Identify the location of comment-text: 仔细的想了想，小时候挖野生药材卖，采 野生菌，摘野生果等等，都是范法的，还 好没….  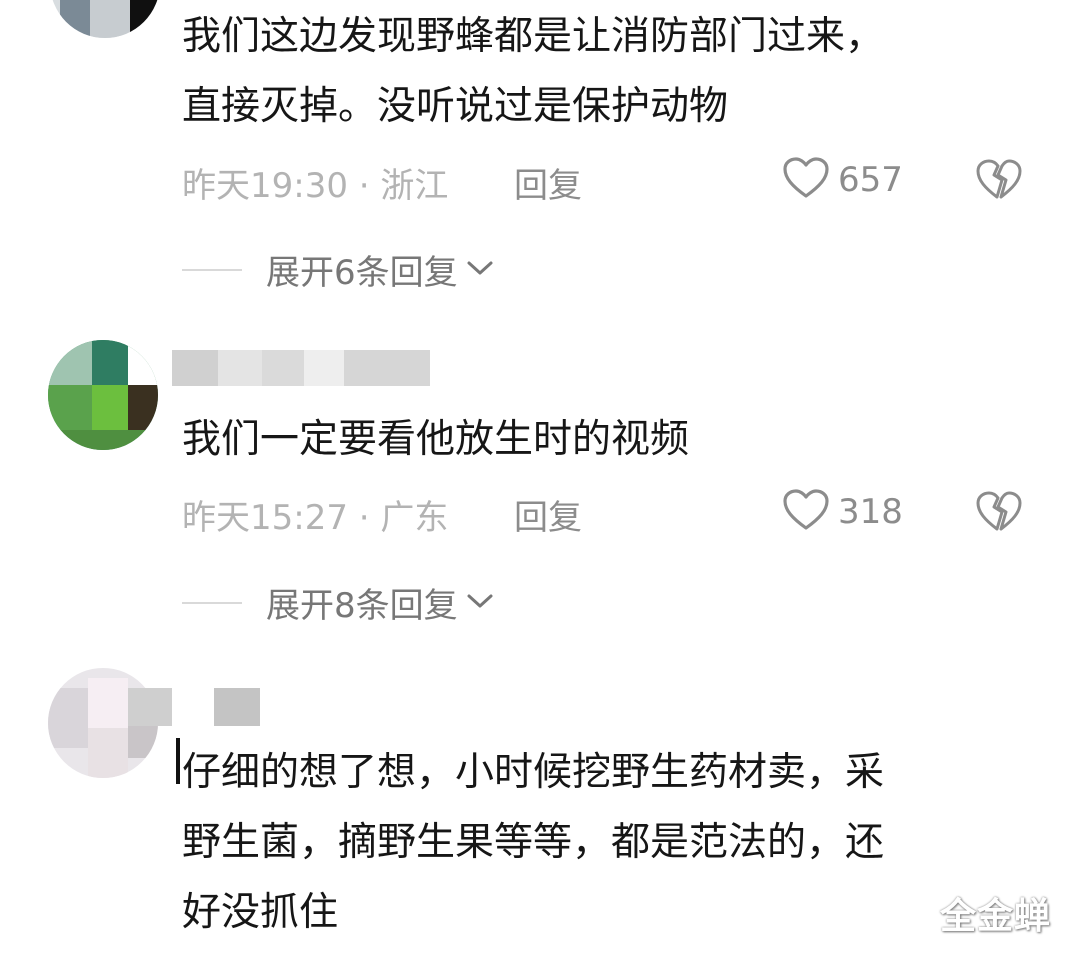
(533, 843).